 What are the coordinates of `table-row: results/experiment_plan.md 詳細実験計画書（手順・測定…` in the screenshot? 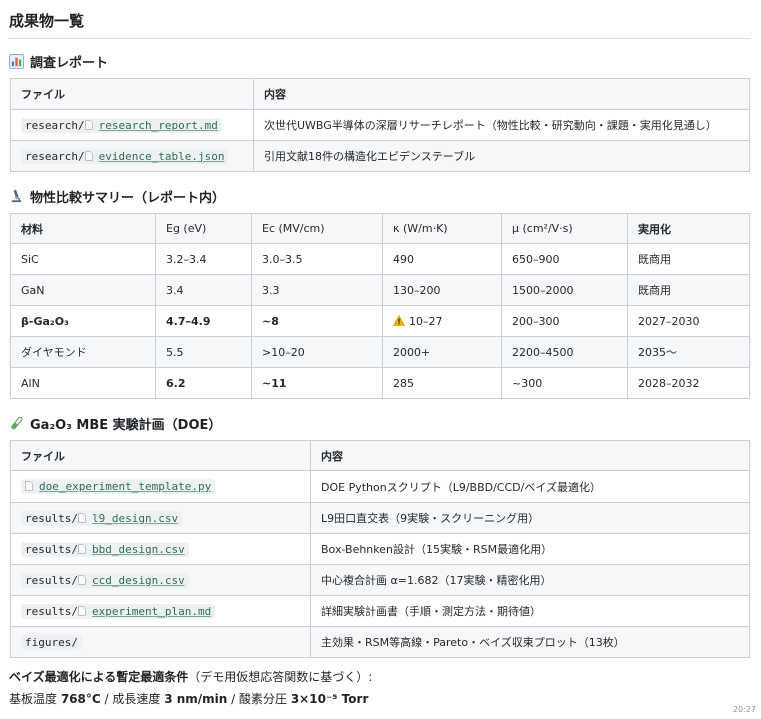 It's located at (380, 611).